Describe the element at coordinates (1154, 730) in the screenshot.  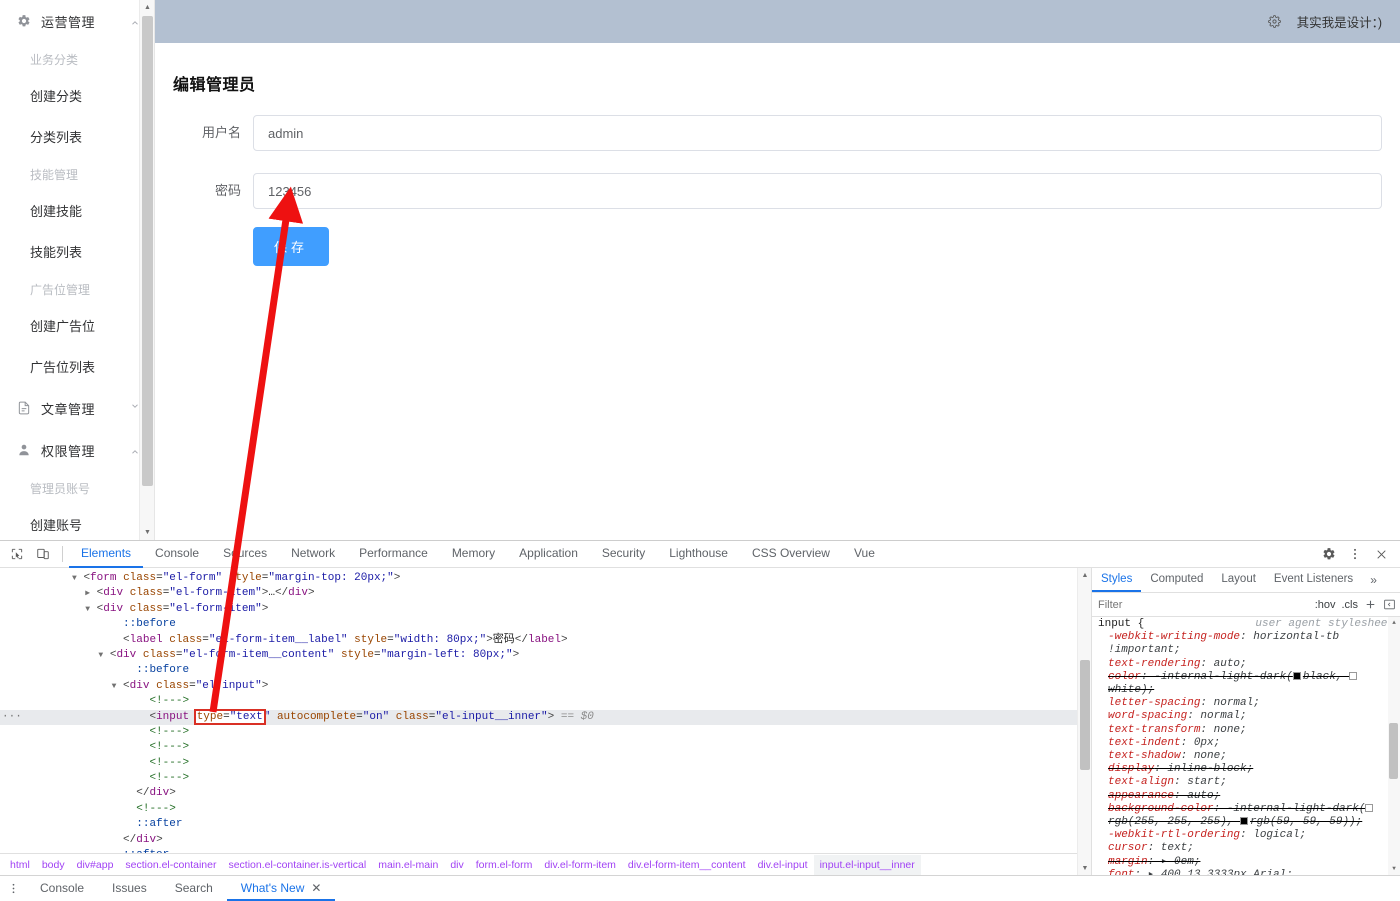
I see `style-property: text-transform` at that location.